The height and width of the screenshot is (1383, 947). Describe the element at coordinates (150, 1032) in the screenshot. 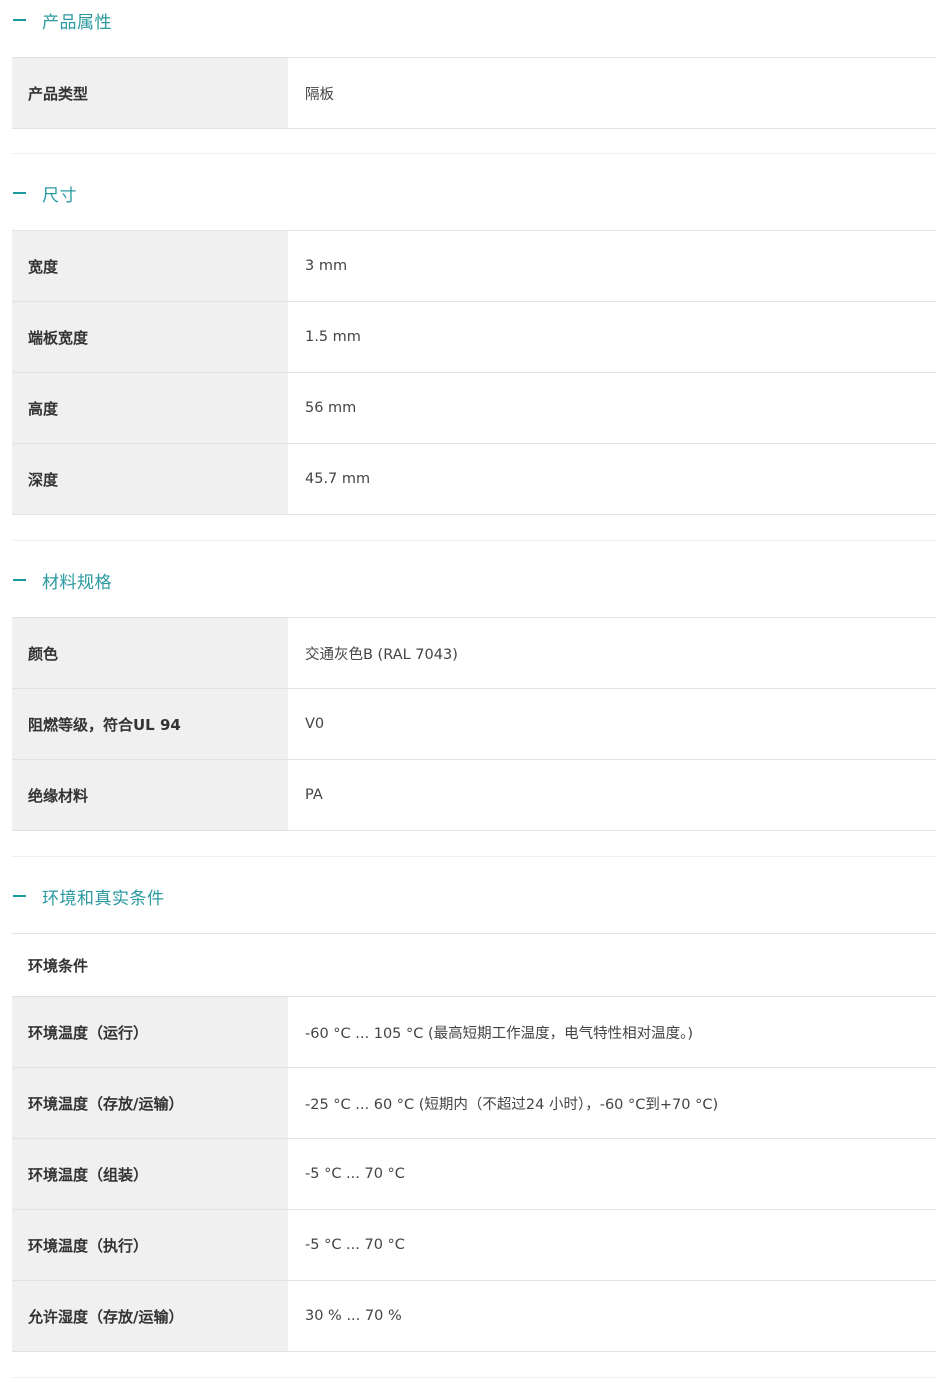

I see `row-label: 环境温度（运行）` at that location.